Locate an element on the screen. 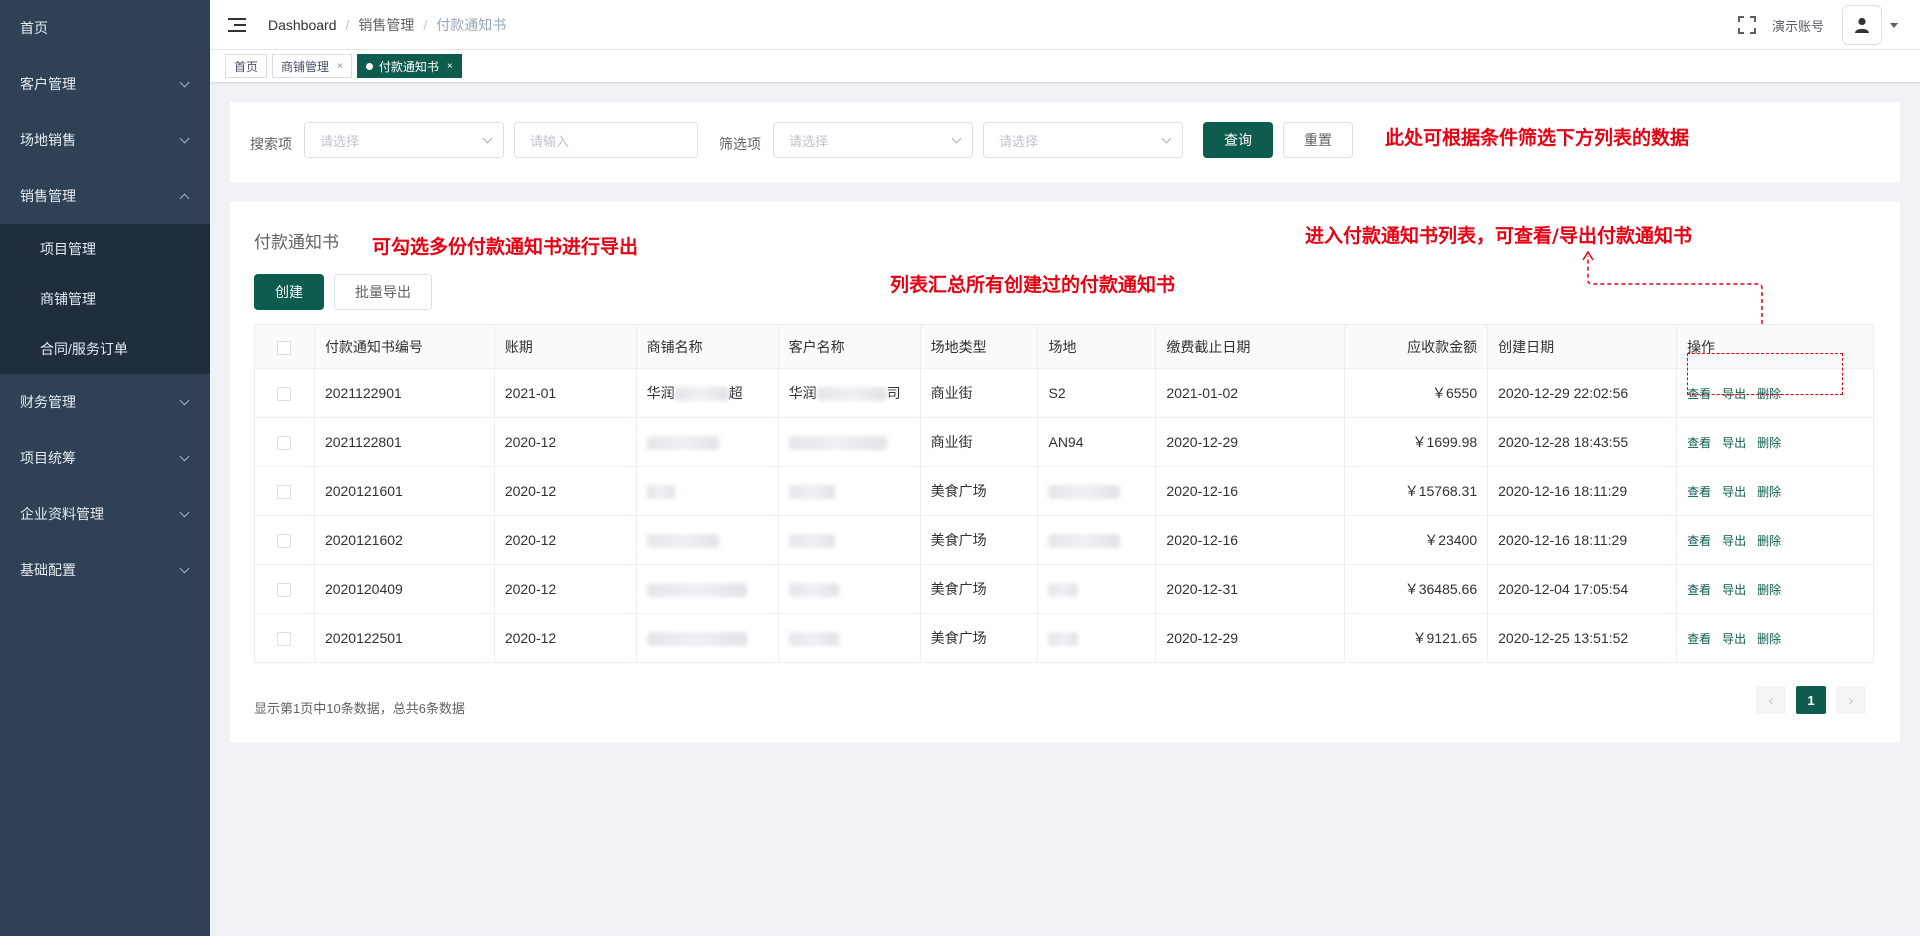 The height and width of the screenshot is (936, 1920). cell-amount: ￥9121.65 is located at coordinates (1416, 638).